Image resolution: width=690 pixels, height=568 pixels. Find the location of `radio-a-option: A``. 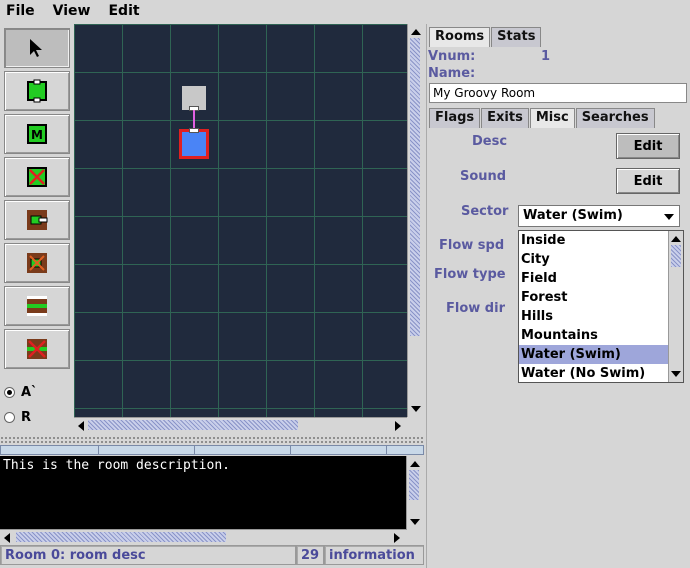

radio-a-option: A` is located at coordinates (21, 392).